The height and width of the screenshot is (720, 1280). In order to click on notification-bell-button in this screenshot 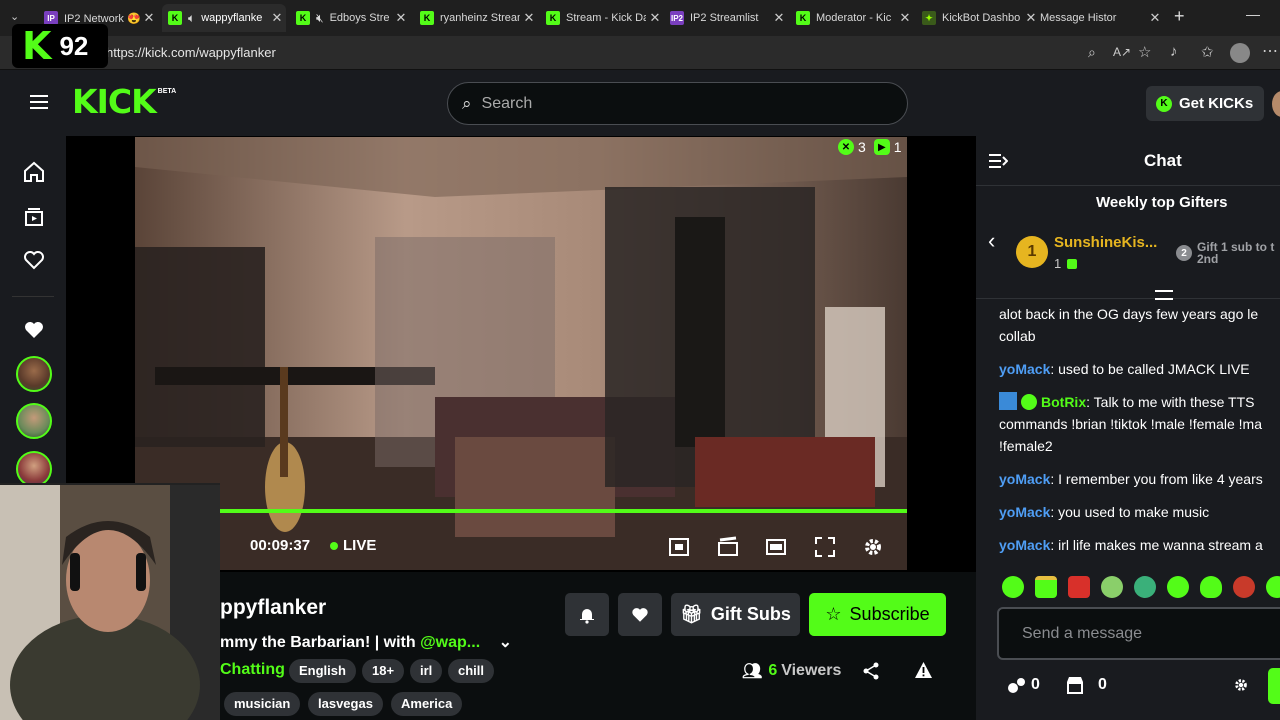, I will do `click(587, 614)`.